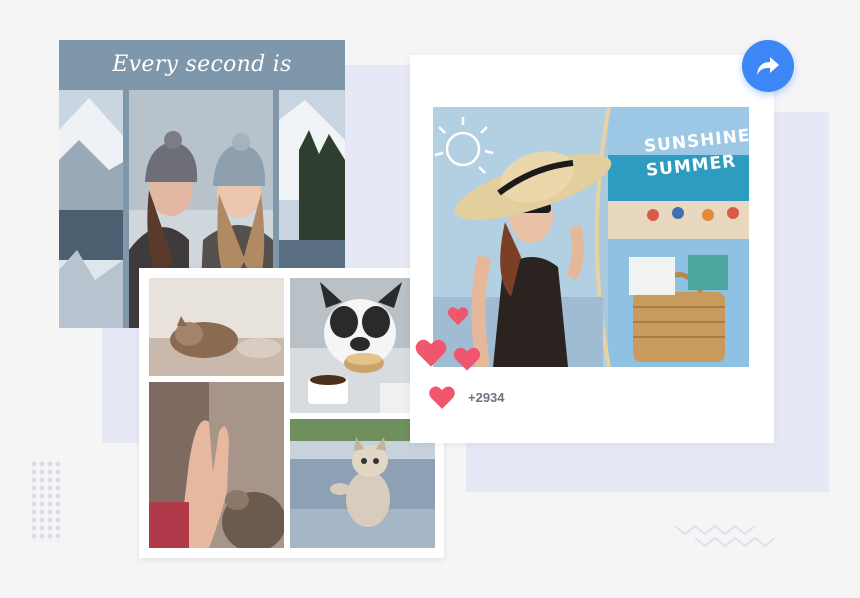 The image size is (860, 598). Describe the element at coordinates (216, 327) in the screenshot. I see `sleeping-kitten-photo` at that location.